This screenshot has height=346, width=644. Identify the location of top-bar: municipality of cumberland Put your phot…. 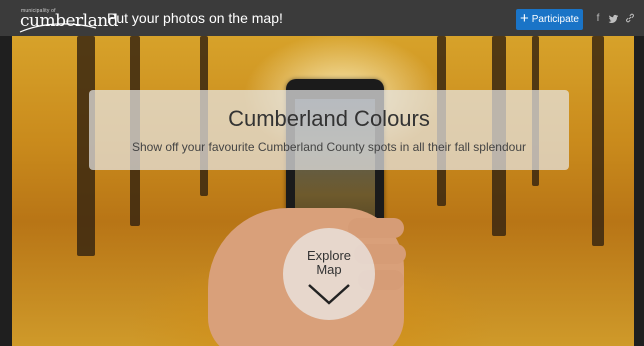
(322, 18).